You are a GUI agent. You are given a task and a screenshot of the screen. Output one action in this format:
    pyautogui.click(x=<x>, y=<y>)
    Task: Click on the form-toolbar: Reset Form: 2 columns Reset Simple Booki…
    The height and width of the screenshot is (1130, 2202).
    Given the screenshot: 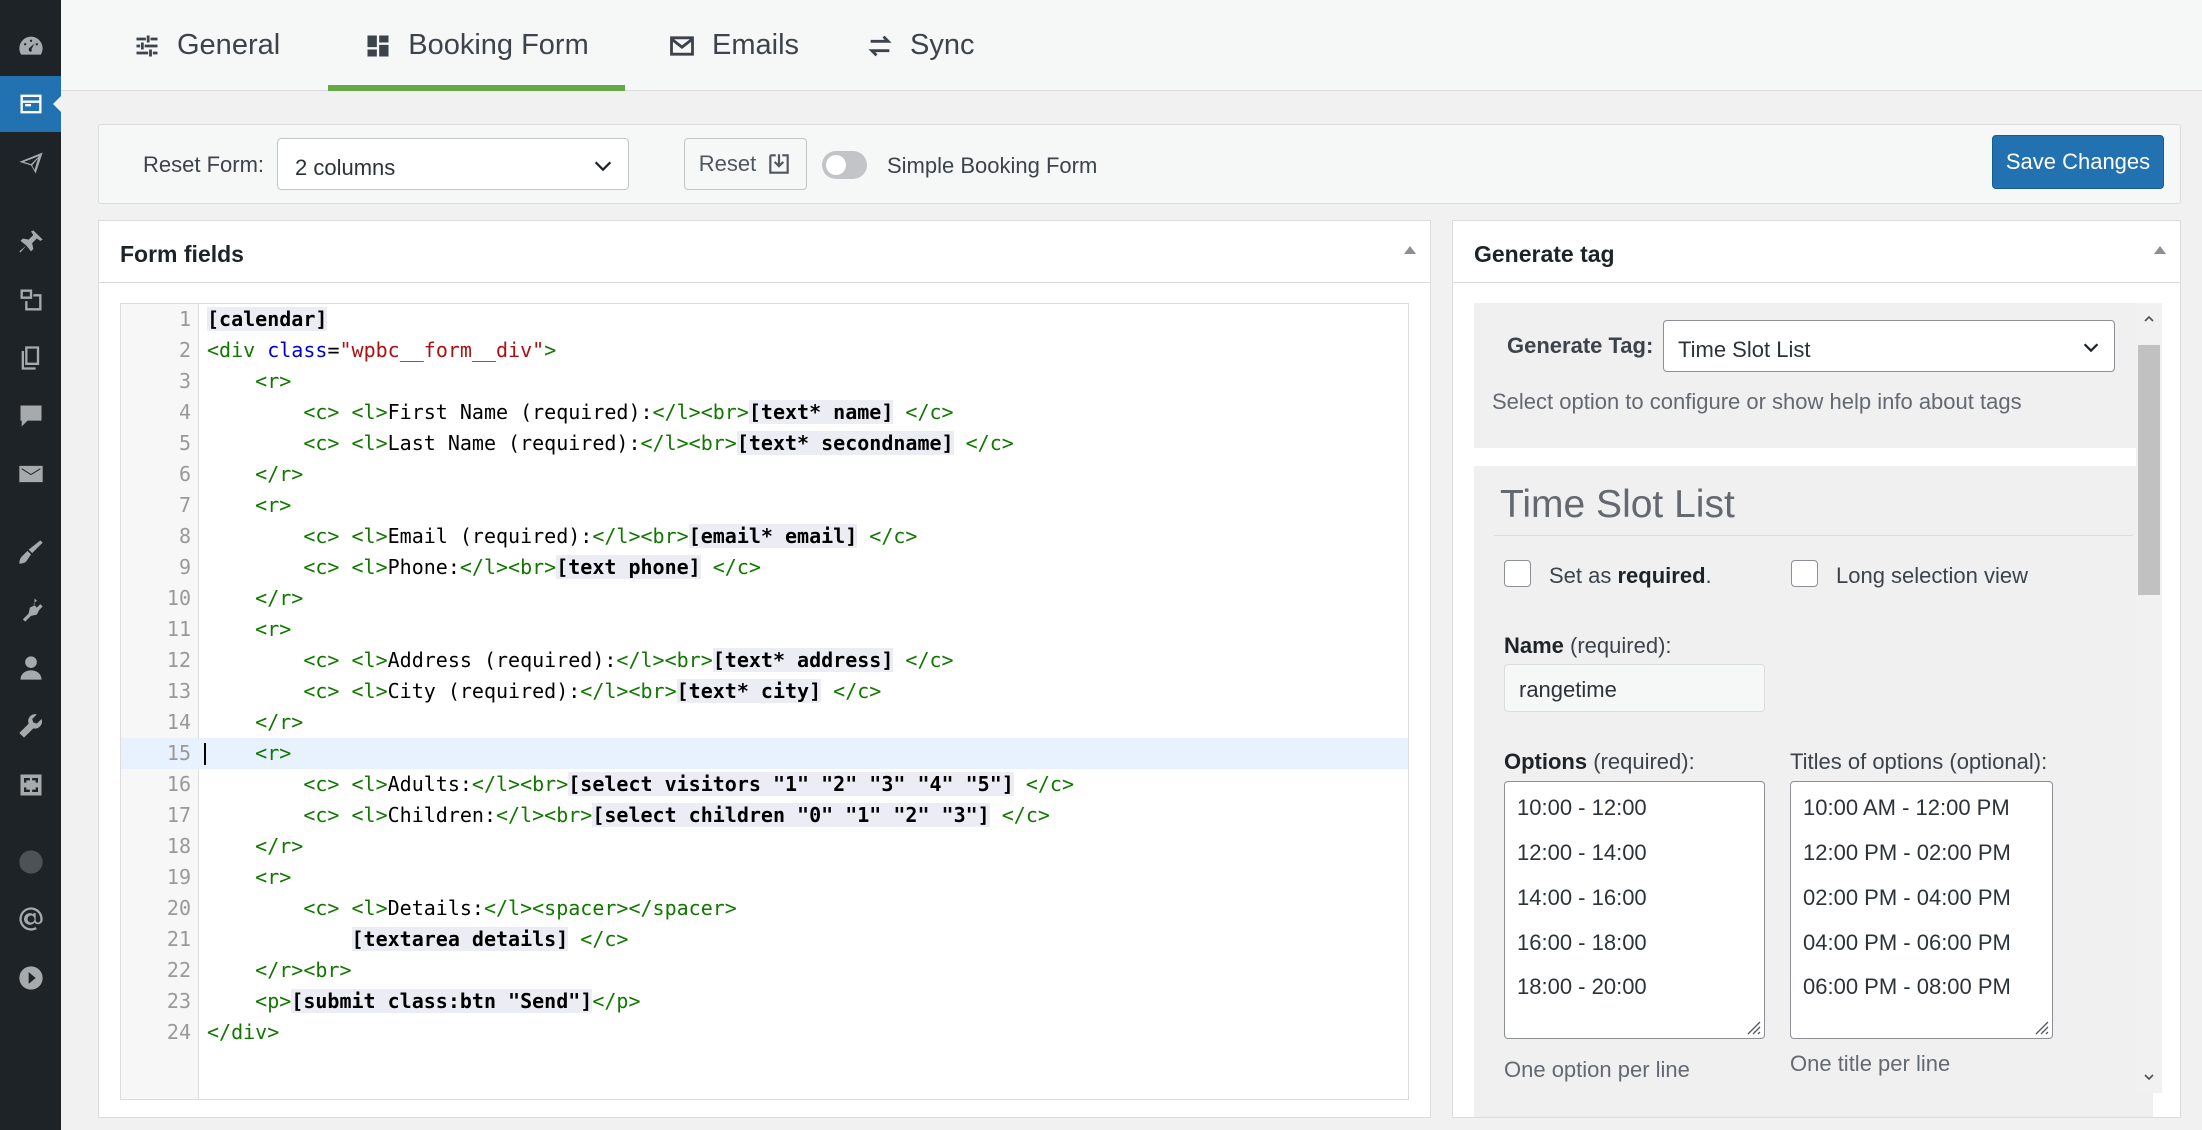 What is the action you would take?
    pyautogui.click(x=1139, y=164)
    